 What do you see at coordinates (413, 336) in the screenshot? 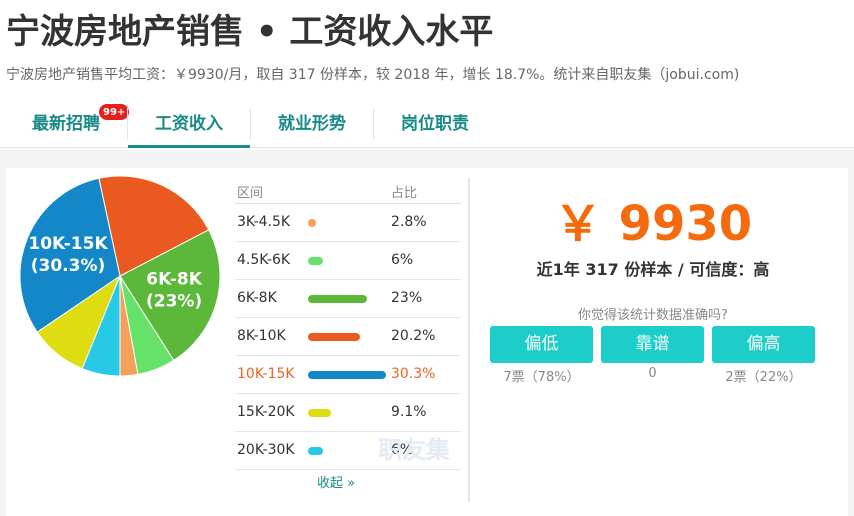
I see `share-pct: 20.2%` at bounding box center [413, 336].